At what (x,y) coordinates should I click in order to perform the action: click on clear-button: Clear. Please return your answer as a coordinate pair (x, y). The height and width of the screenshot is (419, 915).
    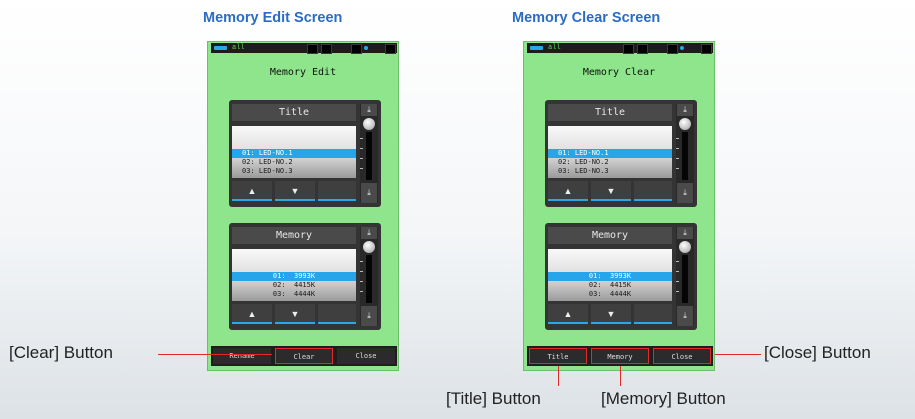
    Looking at the image, I should click on (304, 356).